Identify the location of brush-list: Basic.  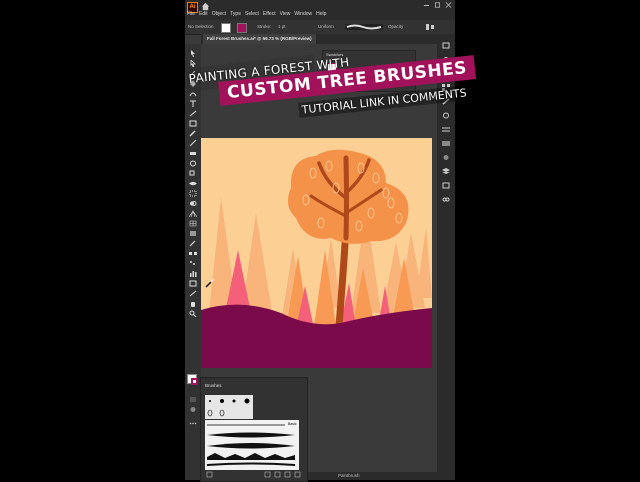
(252, 445).